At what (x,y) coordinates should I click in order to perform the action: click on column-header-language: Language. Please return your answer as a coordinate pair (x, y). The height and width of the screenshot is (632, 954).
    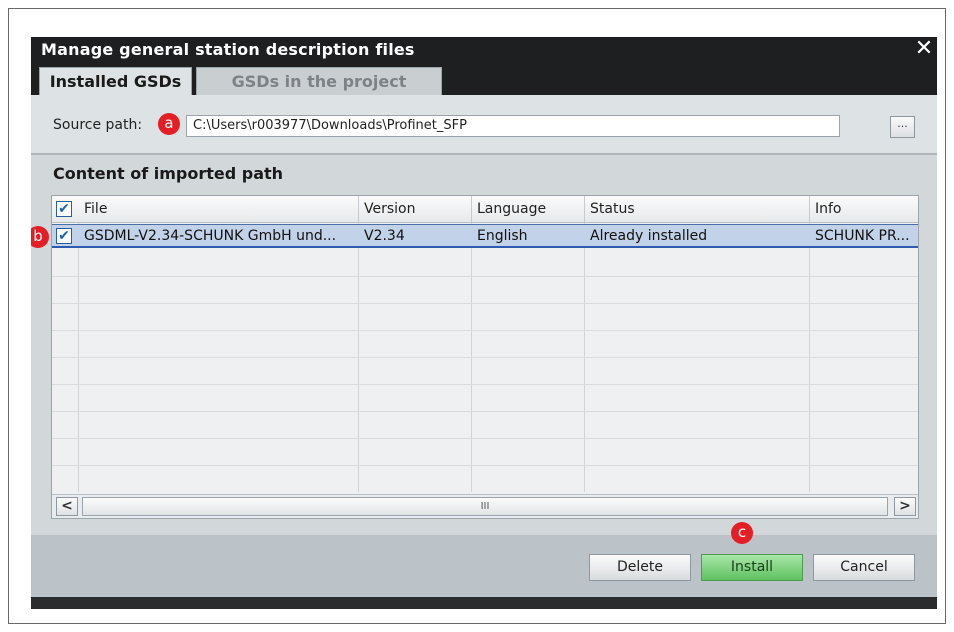
    Looking at the image, I should click on (511, 209).